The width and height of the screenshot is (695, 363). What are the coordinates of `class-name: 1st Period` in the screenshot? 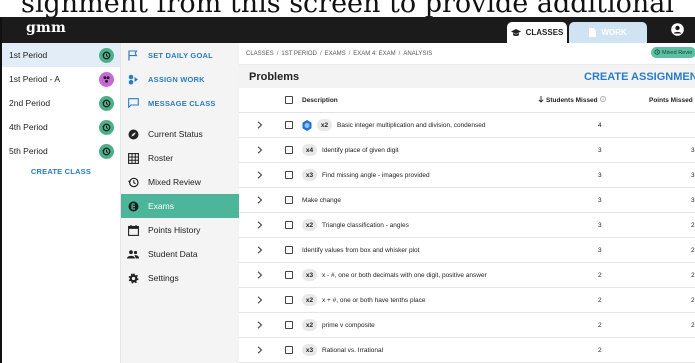 It's located at (28, 55).